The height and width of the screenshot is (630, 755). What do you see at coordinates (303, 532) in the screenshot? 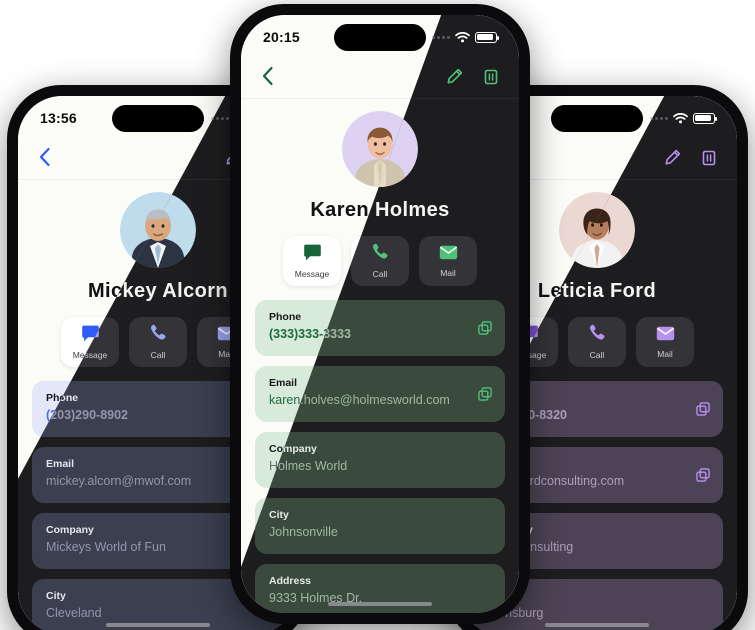
I see `field-value: Johnsonville` at bounding box center [303, 532].